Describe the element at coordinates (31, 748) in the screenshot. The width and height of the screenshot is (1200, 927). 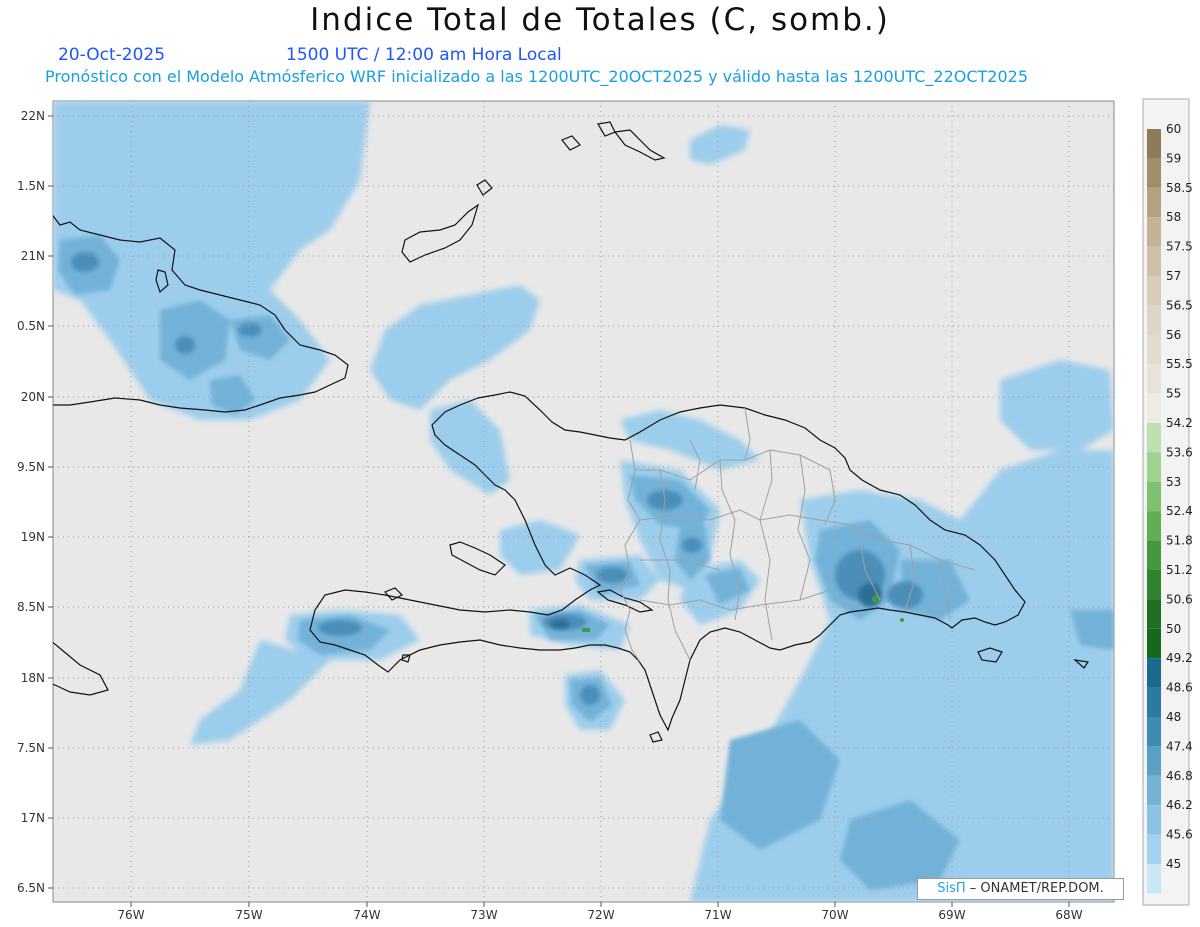
I see `lat-label: 7.5N` at that location.